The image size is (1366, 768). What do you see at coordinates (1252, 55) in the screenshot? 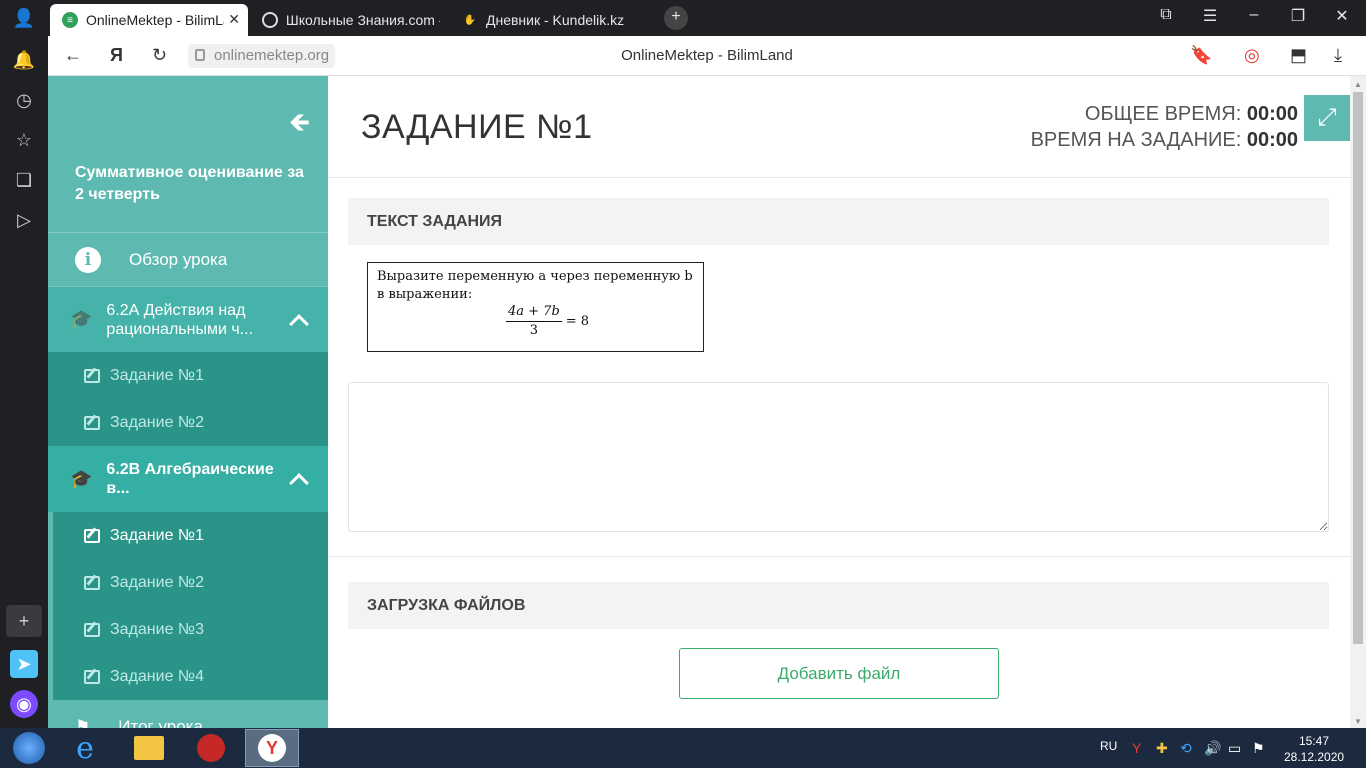
I see `target-icon: ◎` at bounding box center [1252, 55].